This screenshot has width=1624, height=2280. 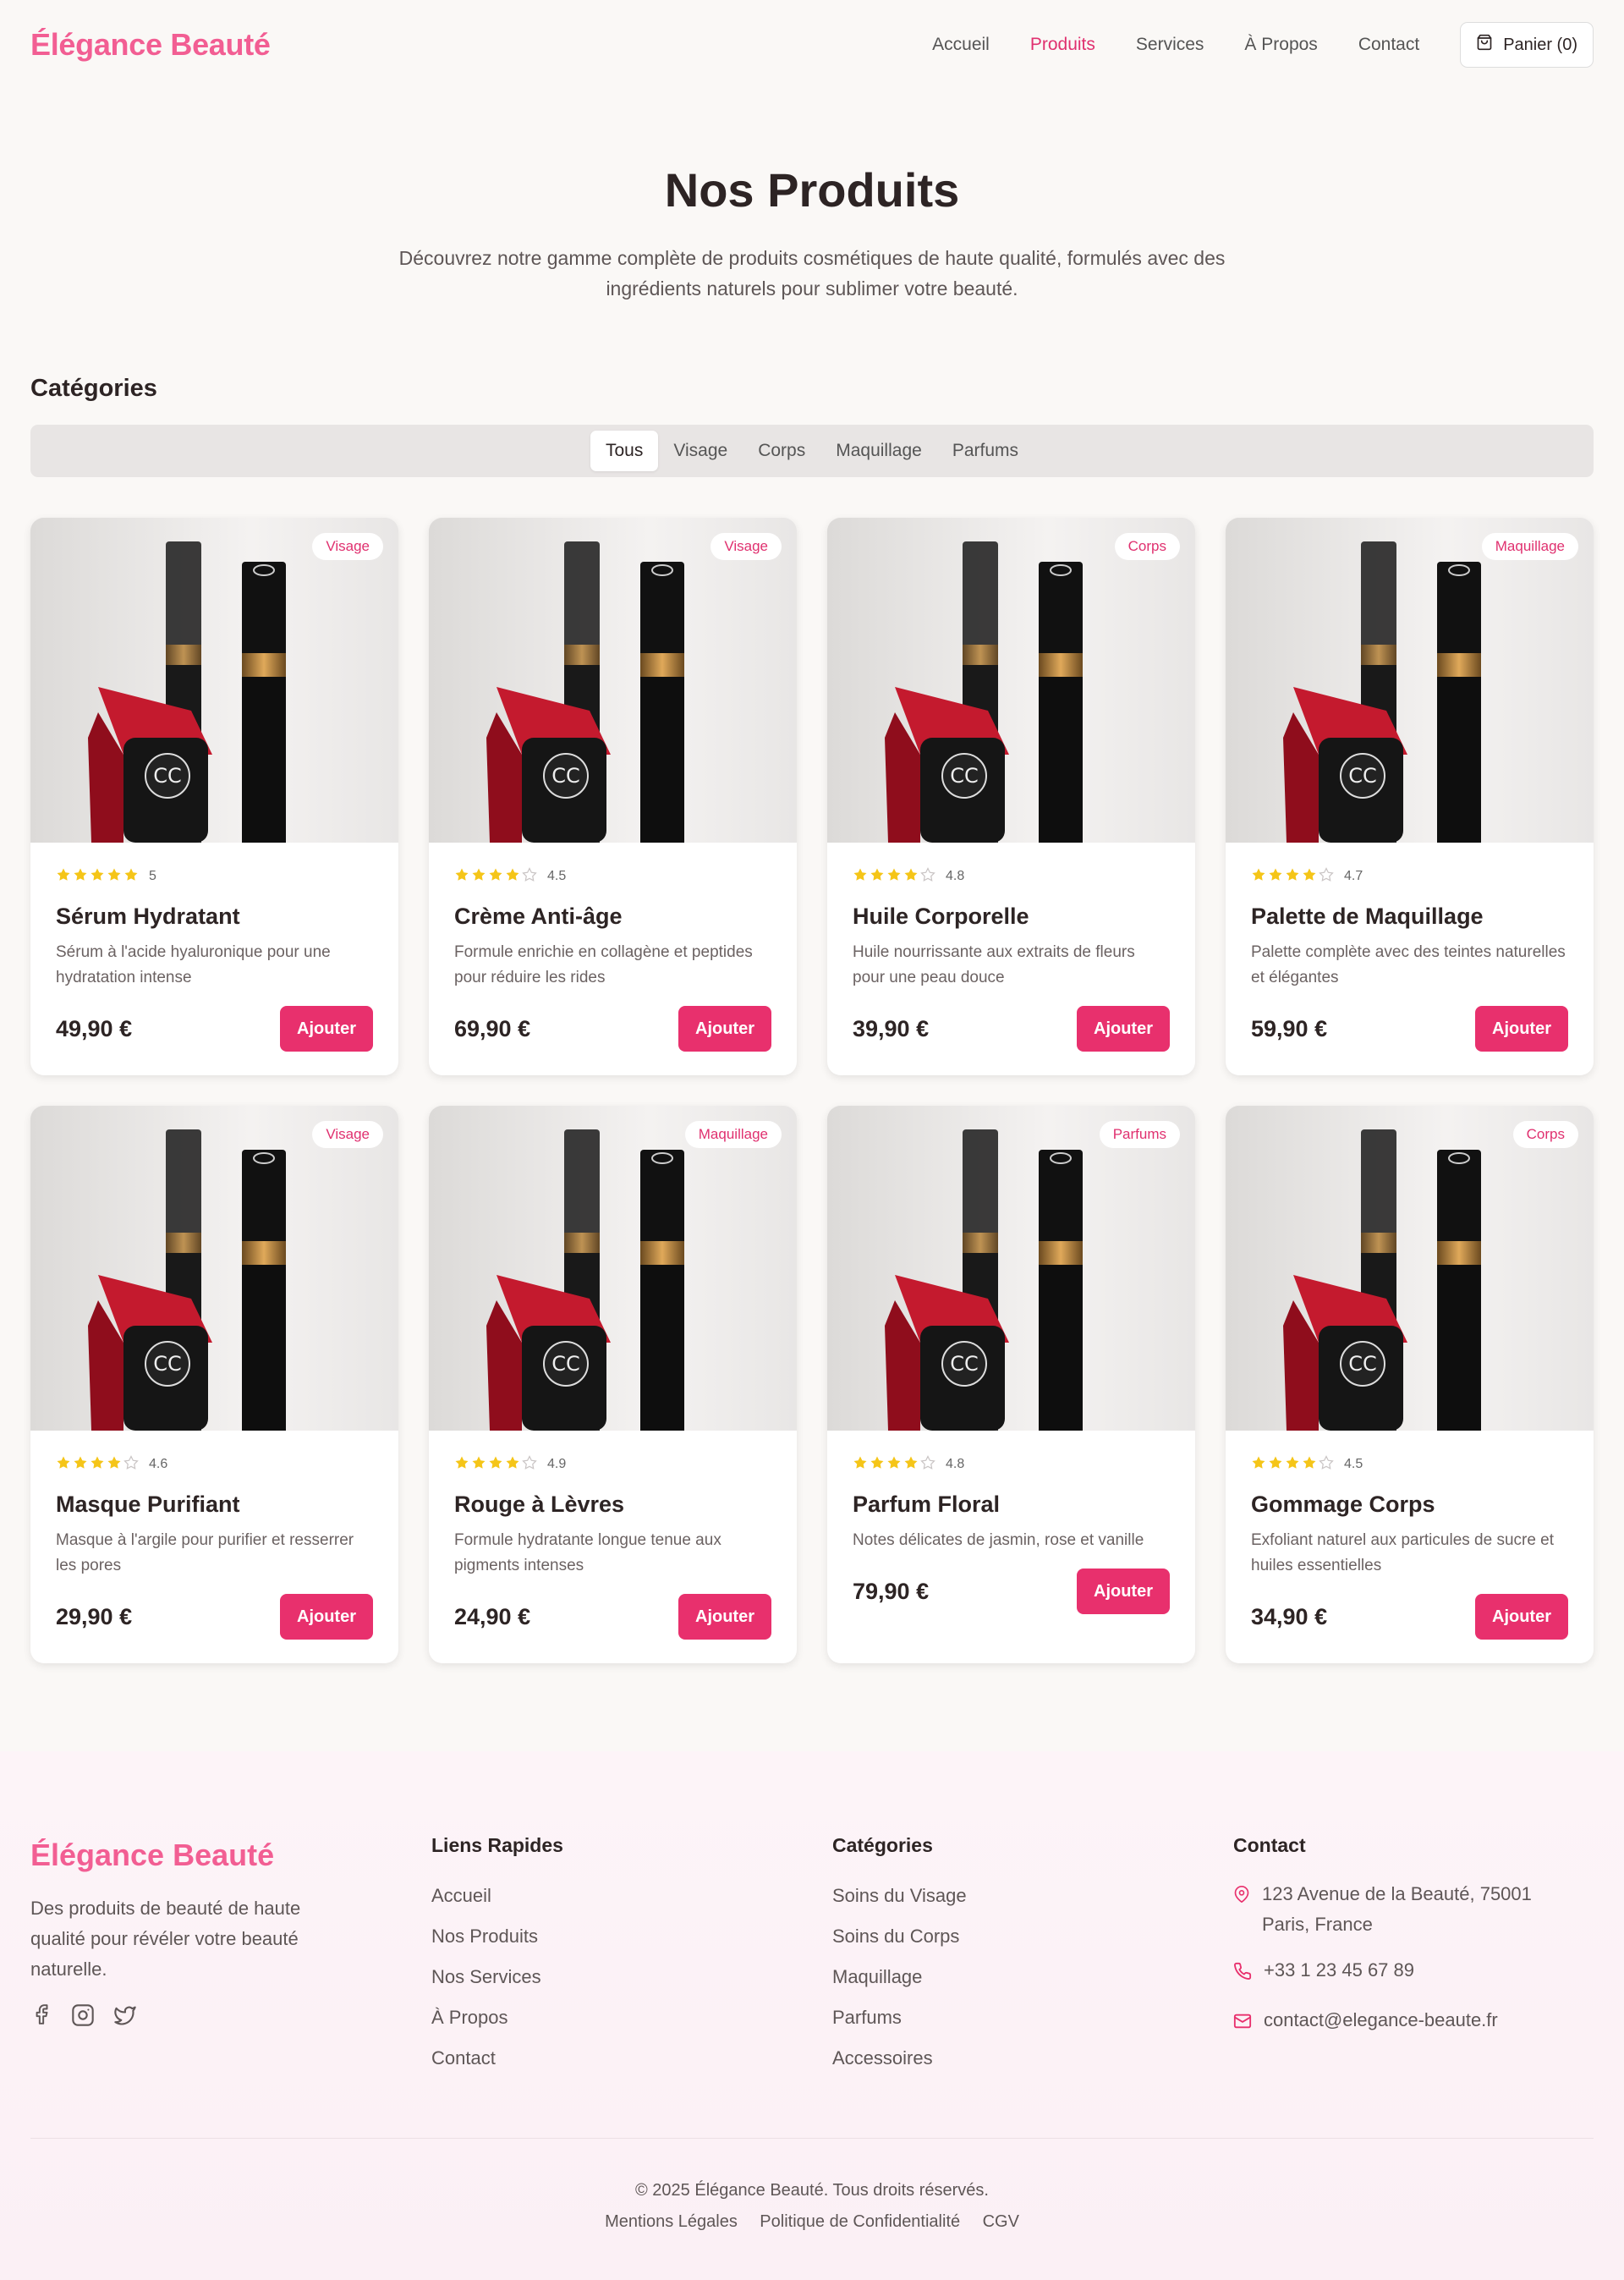 What do you see at coordinates (41, 2015) in the screenshot?
I see `facebook-icon` at bounding box center [41, 2015].